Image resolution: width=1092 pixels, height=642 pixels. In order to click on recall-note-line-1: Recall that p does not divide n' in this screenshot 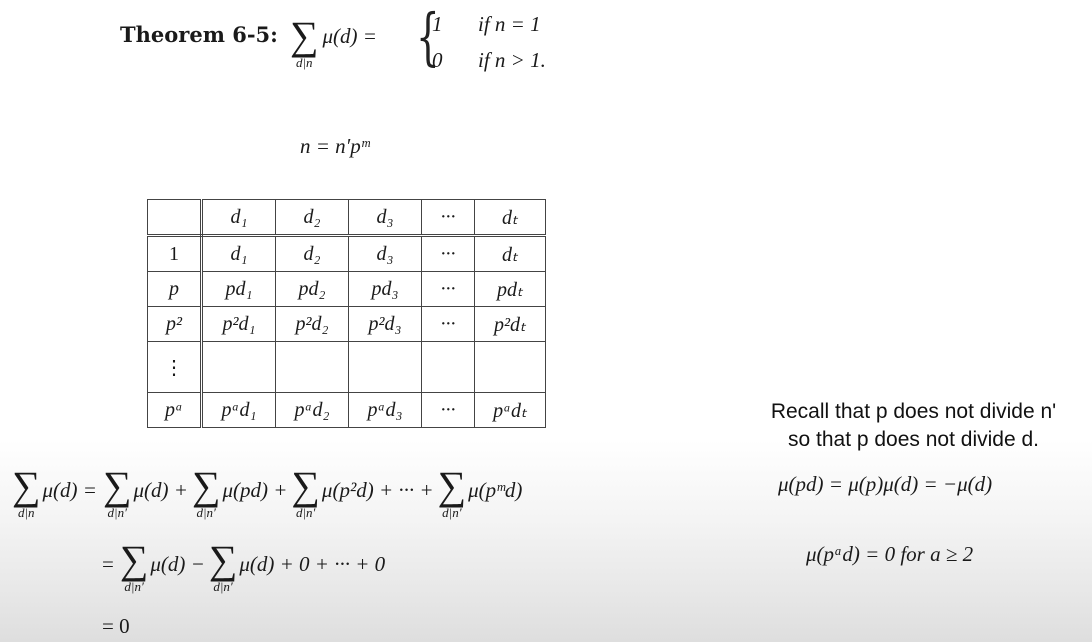, I will do `click(913, 411)`.